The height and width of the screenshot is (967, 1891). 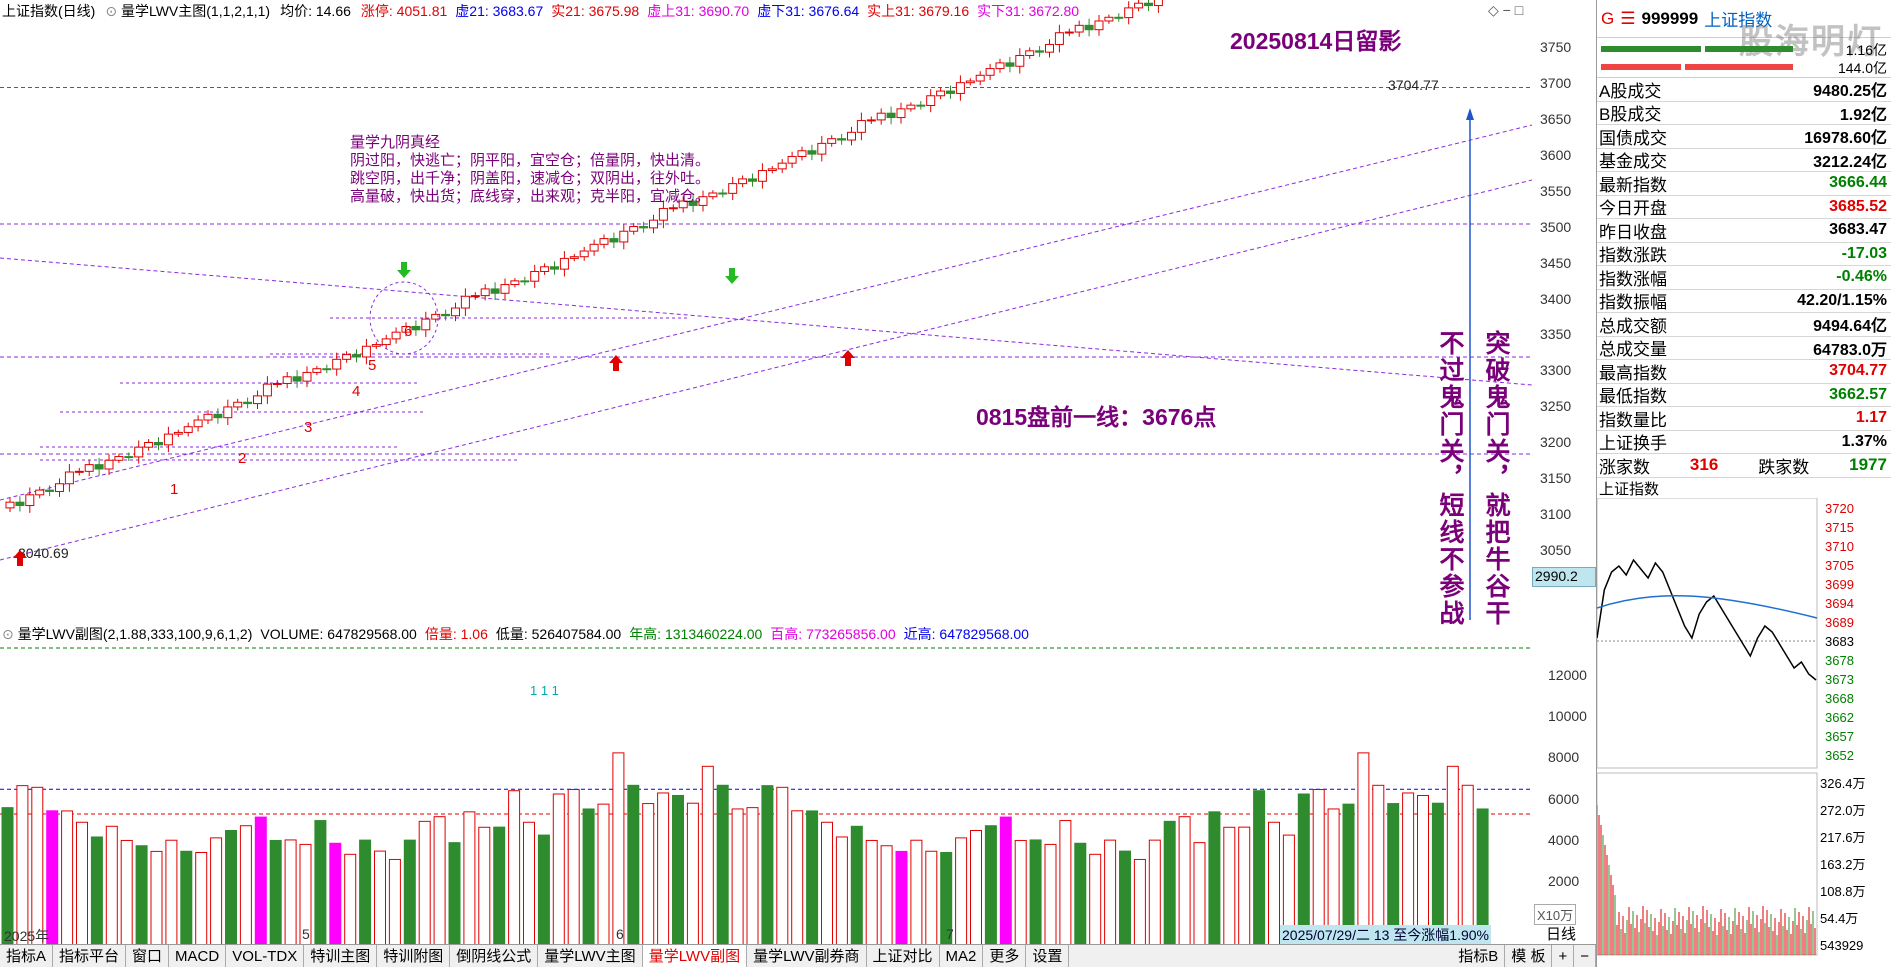 I want to click on wave-number-label: 2, so click(x=242, y=458).